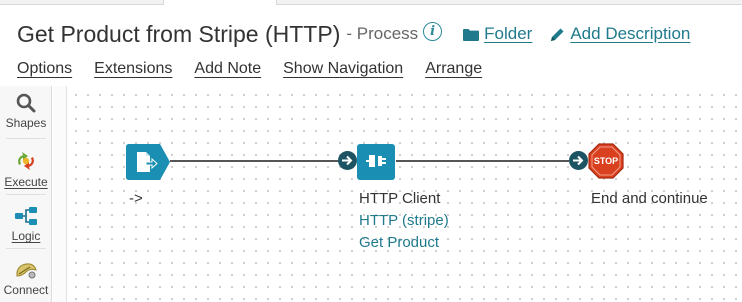 Image resolution: width=742 pixels, height=302 pixels. What do you see at coordinates (26, 161) in the screenshot?
I see `execute-icon` at bounding box center [26, 161].